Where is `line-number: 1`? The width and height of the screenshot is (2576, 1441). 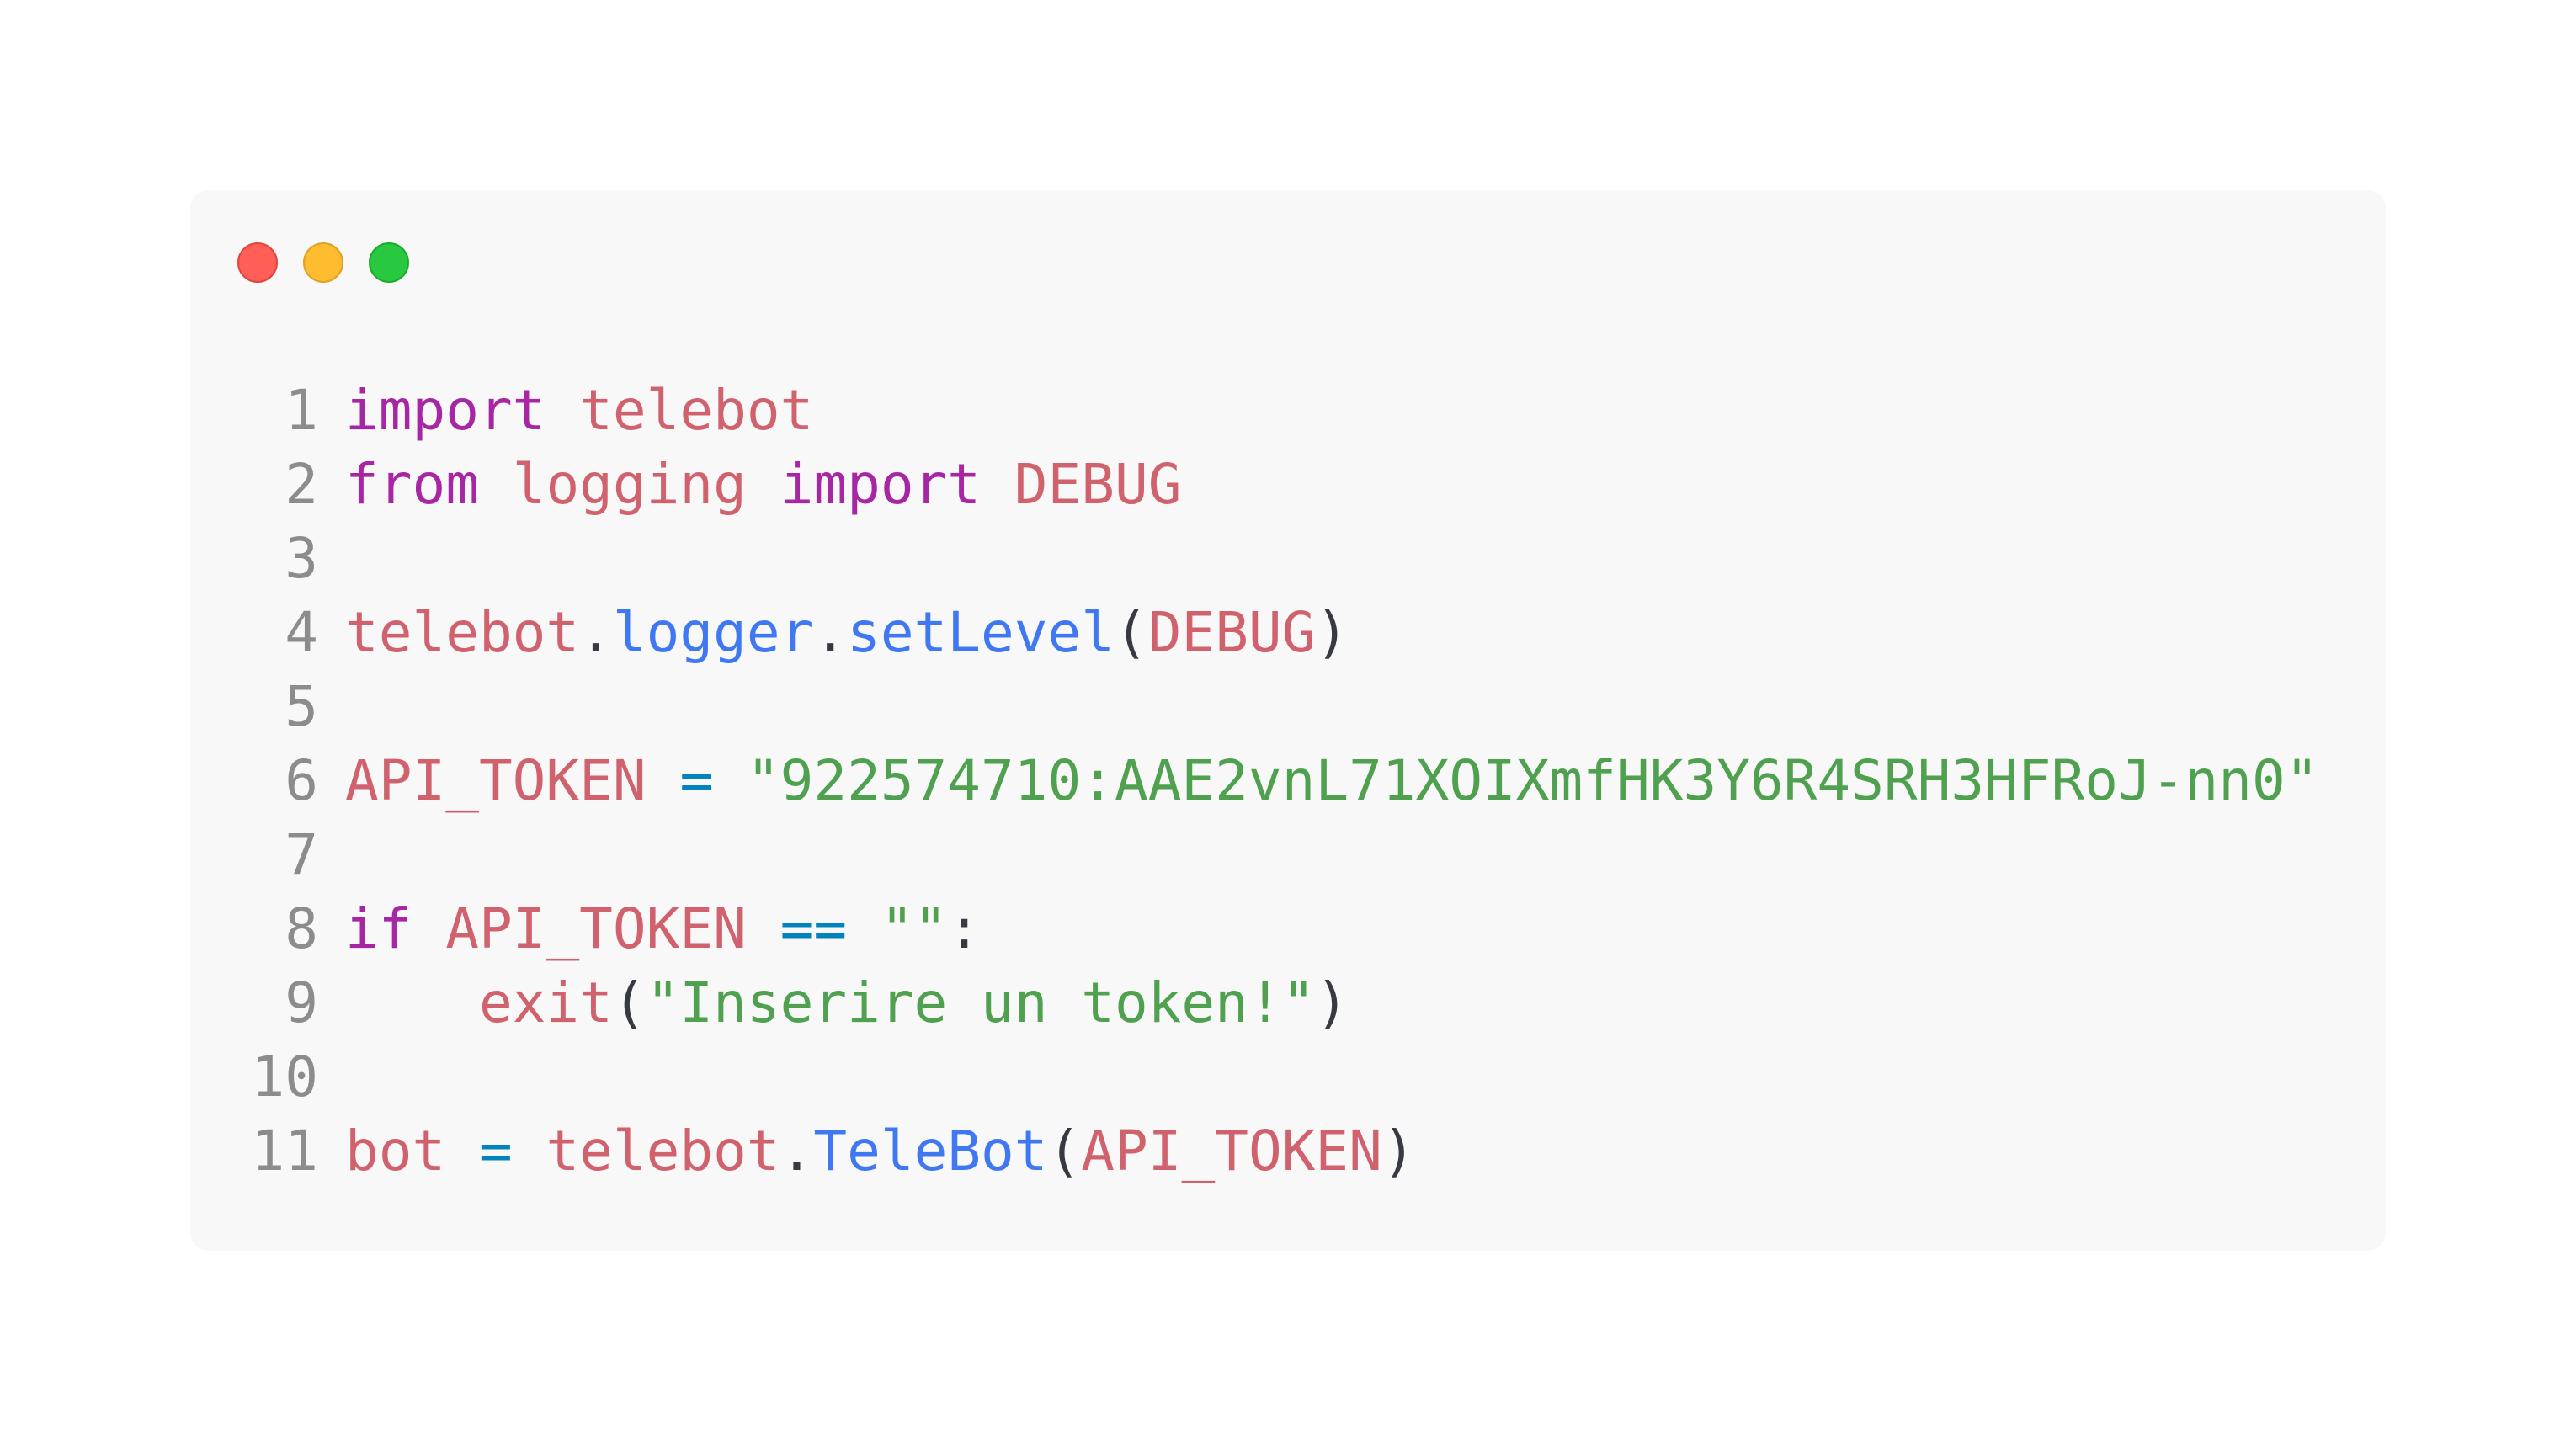
line-number: 1 is located at coordinates (301, 410).